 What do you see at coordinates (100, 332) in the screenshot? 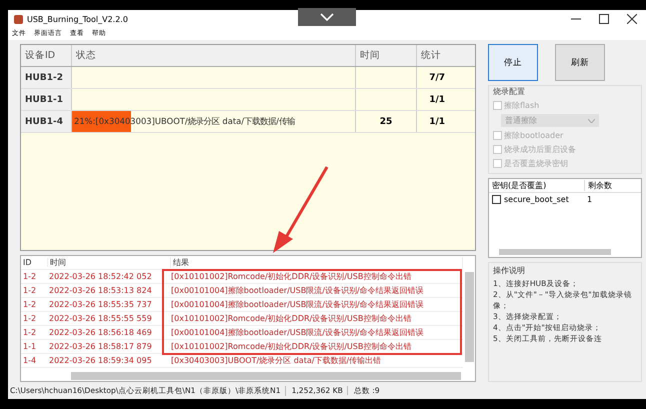
I see `table-cell-text: 2022-03-26 18:56:18 469` at bounding box center [100, 332].